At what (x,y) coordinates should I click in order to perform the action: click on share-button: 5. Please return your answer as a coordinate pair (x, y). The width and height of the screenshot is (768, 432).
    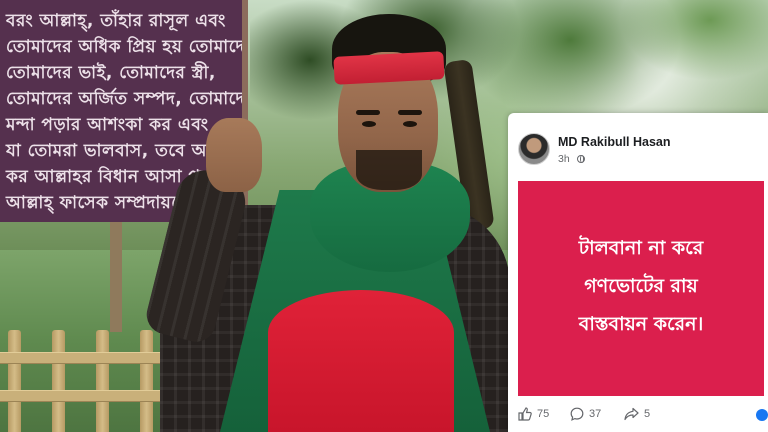
    Looking at the image, I should click on (637, 414).